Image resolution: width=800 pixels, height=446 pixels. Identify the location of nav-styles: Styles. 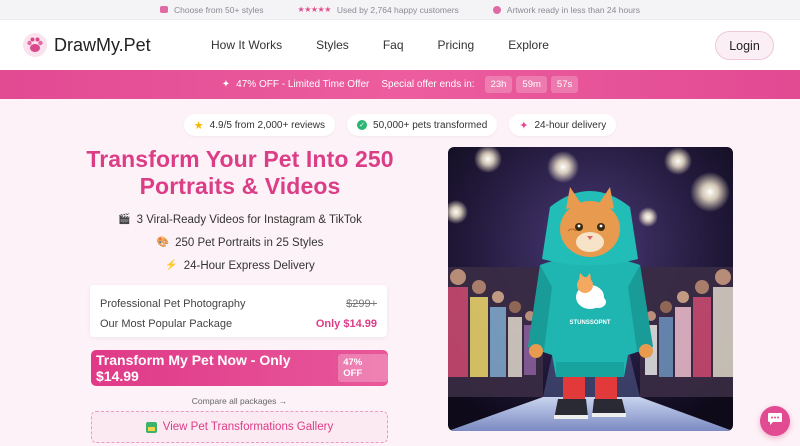
(332, 45).